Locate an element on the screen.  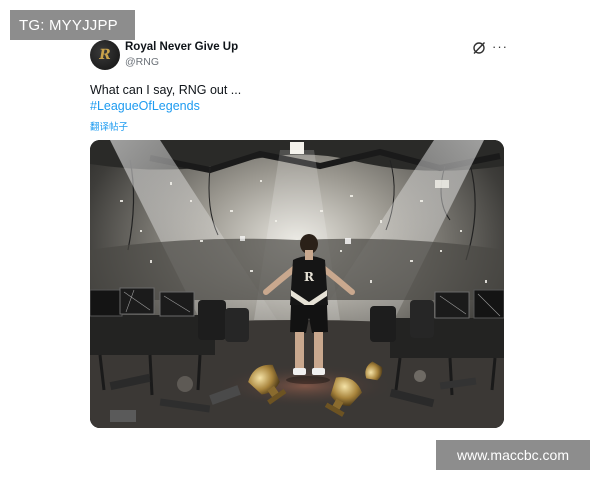
translate-post-link: 翻译帖子 is located at coordinates (109, 126).